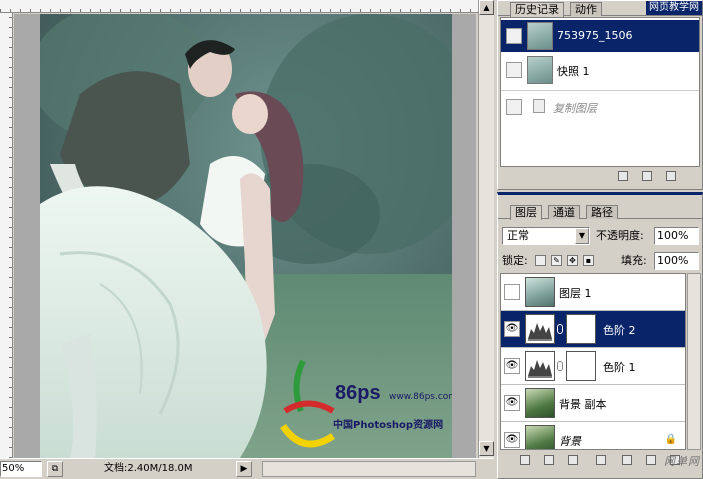 This screenshot has width=703, height=479. What do you see at coordinates (388, 425) in the screenshot?
I see `logo-slogan: 中国Photoshop资源网` at bounding box center [388, 425].